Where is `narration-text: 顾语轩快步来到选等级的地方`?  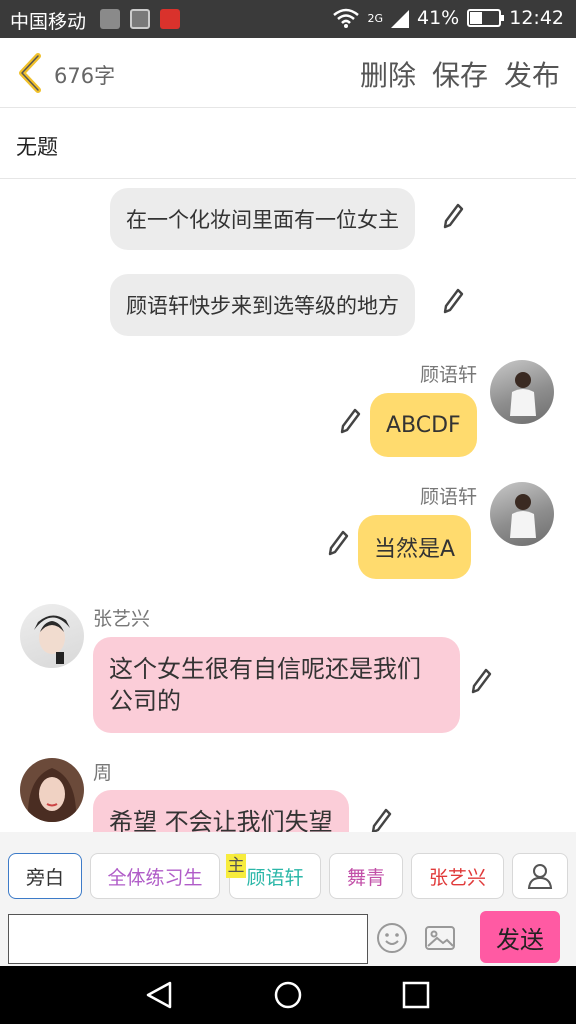 narration-text: 顾语轩快步来到选等级的地方 is located at coordinates (262, 306).